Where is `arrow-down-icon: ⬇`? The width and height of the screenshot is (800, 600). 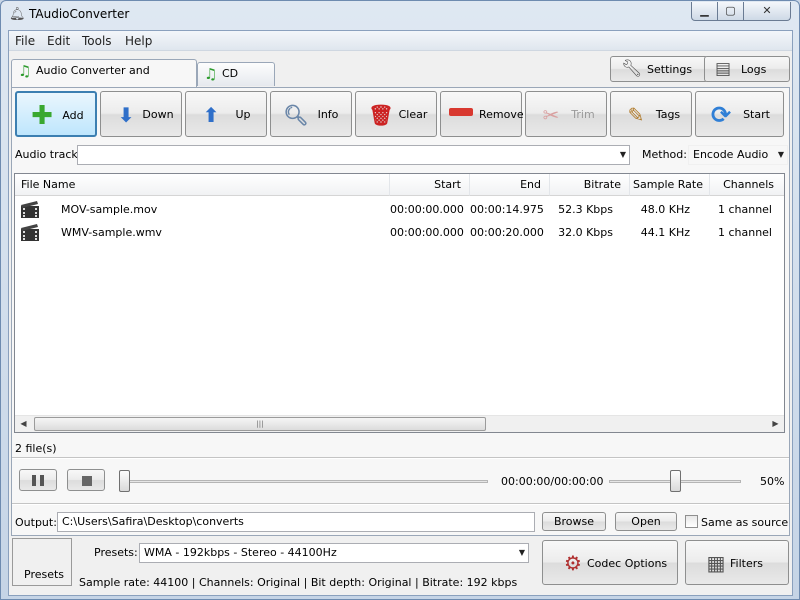 arrow-down-icon: ⬇ is located at coordinates (126, 115).